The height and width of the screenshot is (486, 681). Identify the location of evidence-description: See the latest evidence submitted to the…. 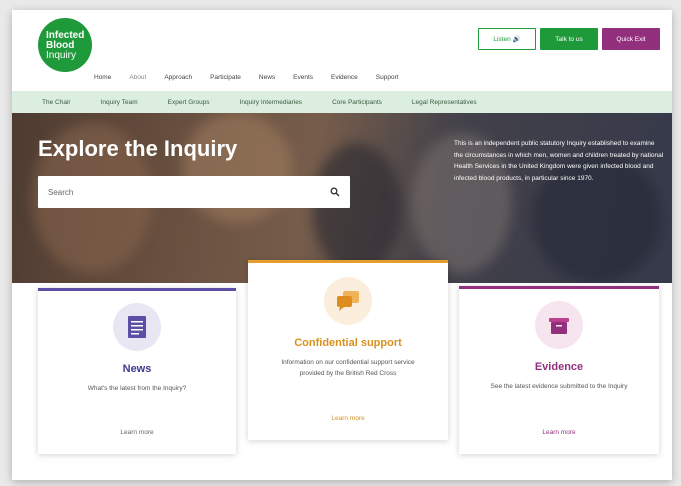
(559, 386).